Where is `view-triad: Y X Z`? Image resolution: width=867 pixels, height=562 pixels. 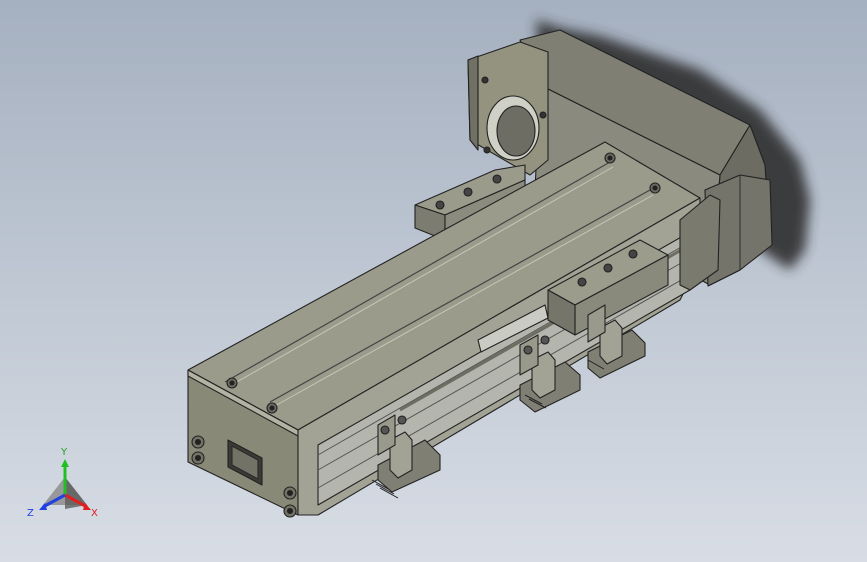
view-triad: Y X Z is located at coordinates (62, 483).